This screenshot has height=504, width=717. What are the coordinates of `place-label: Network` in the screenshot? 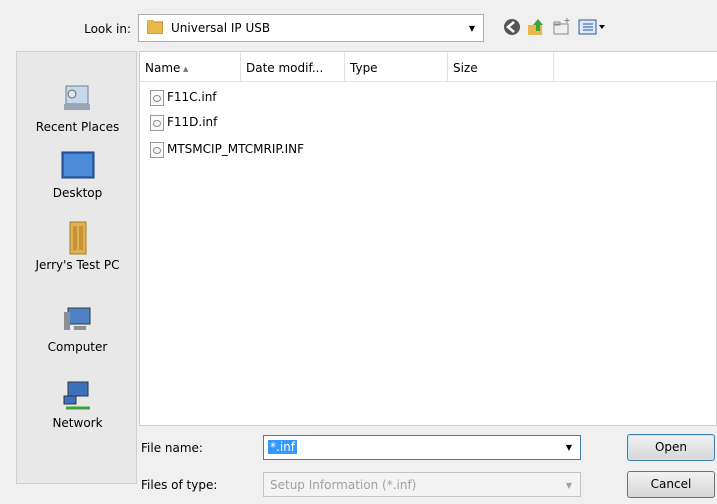 It's located at (77, 423).